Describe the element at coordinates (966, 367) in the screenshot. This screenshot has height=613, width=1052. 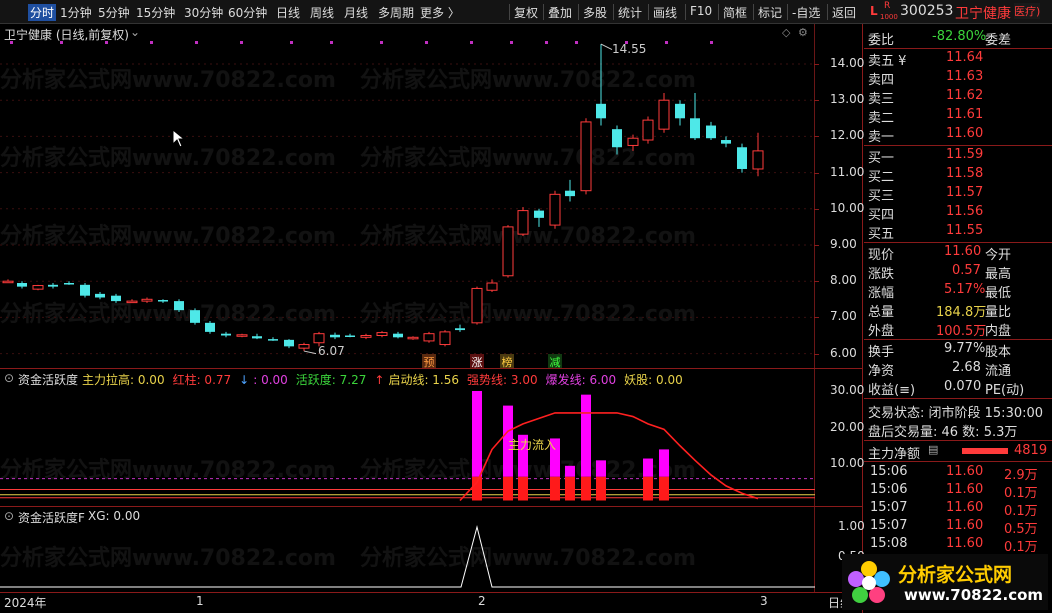
I see `stat-value: 2.68` at that location.